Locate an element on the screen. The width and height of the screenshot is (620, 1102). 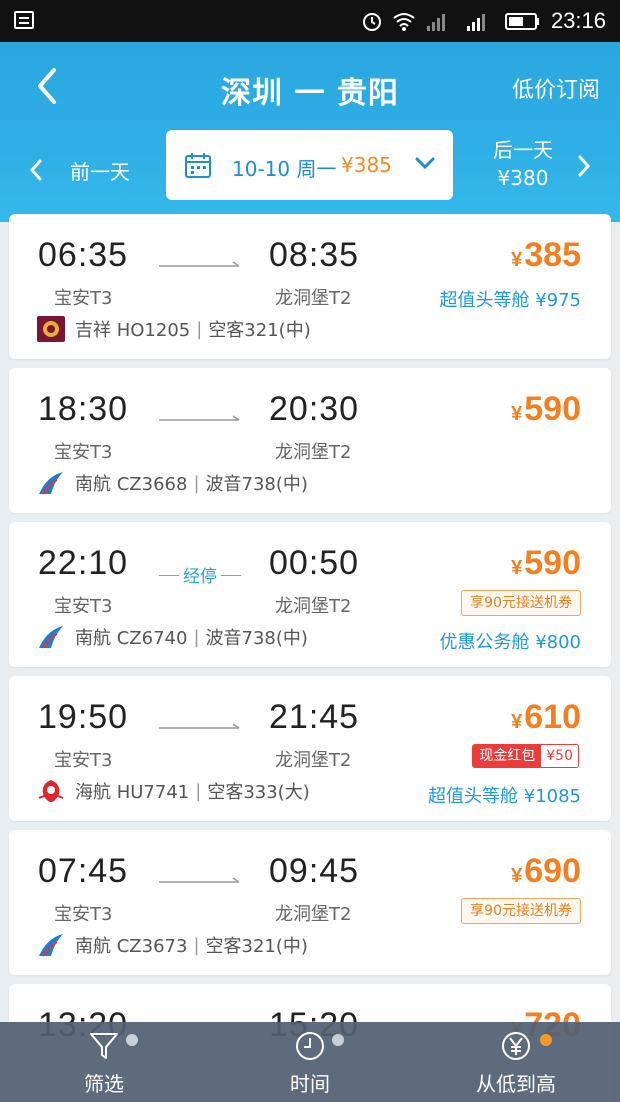
departure-time: 07:45 is located at coordinates (83, 871).